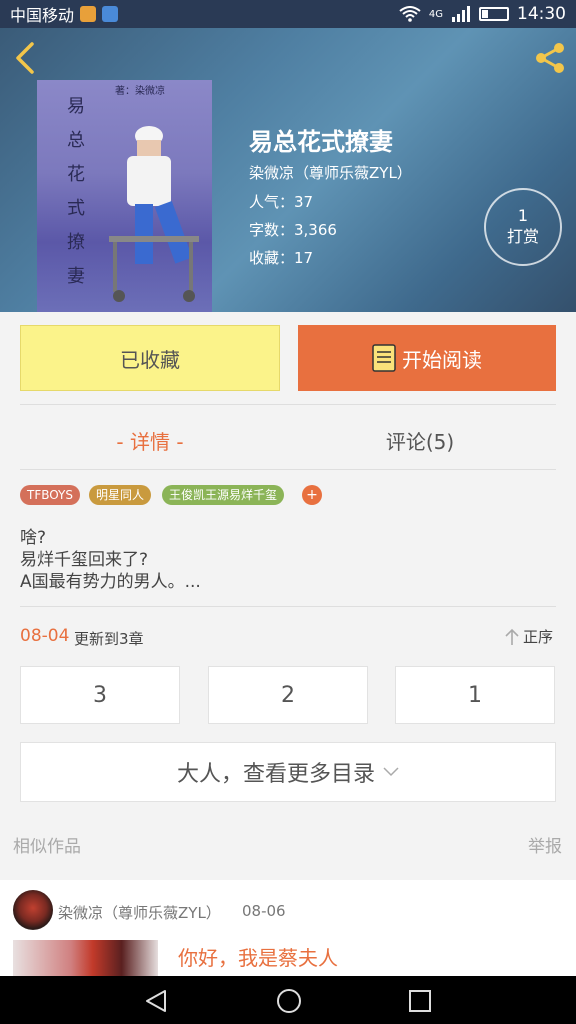  Describe the element at coordinates (410, 14) in the screenshot. I see `wifi-icon` at that location.